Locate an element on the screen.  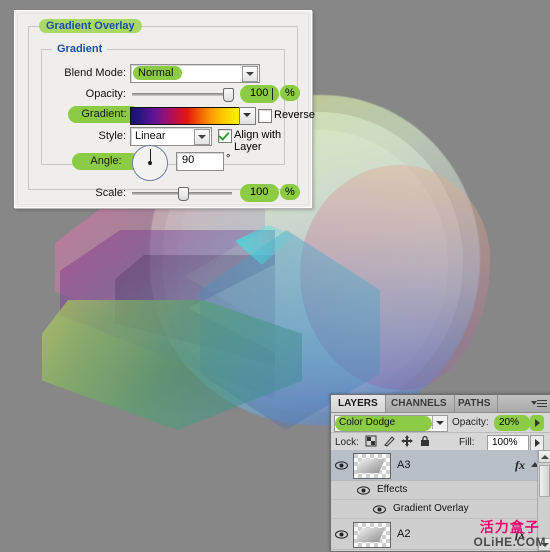
scale-slider-thumb is located at coordinates (183, 194).